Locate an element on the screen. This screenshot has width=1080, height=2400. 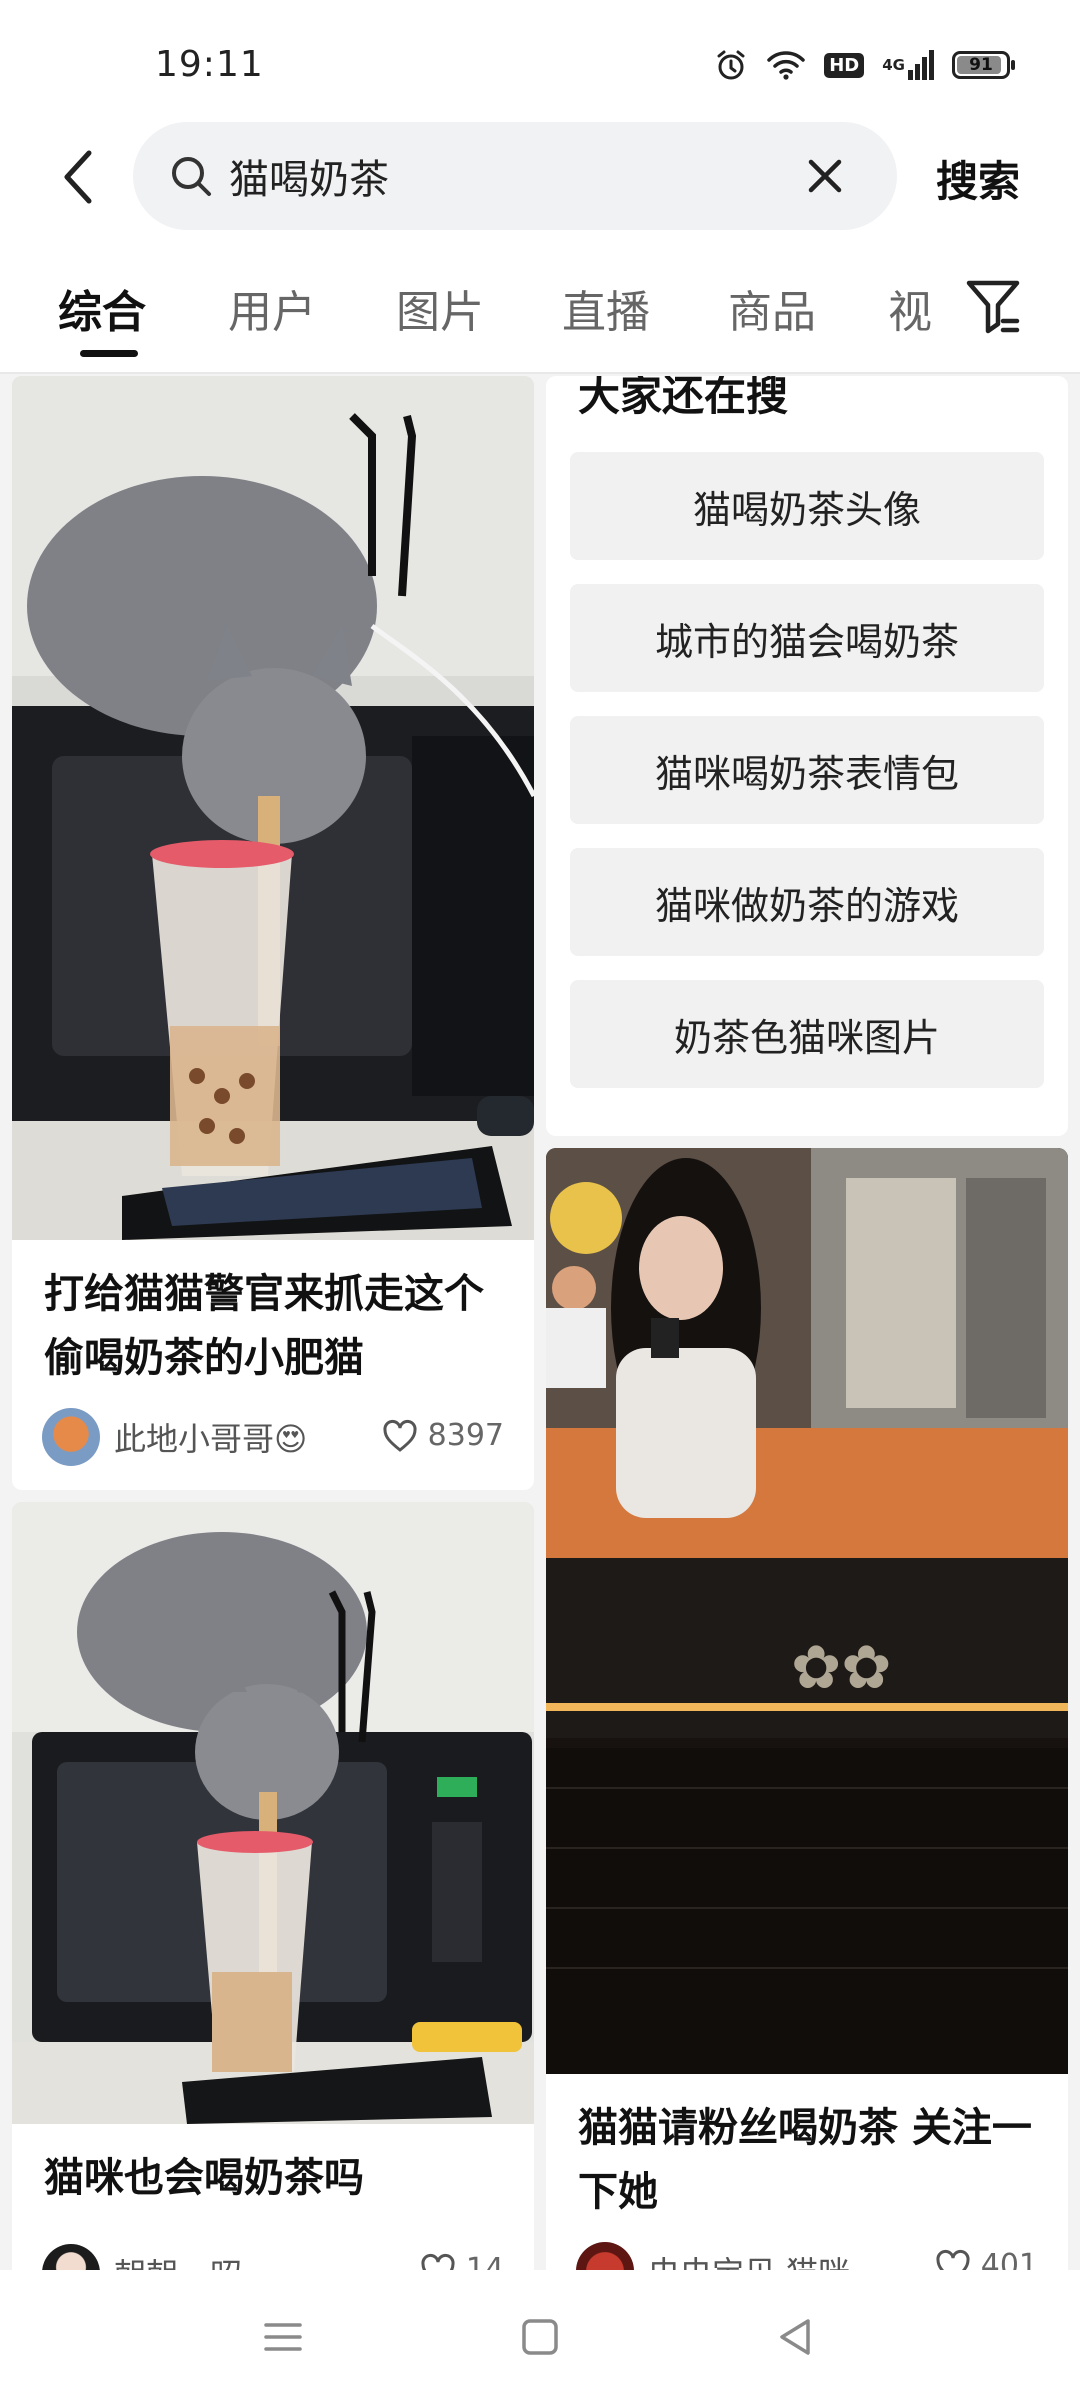
post-title: 猫猫请粉丝喝奶茶 关注一下她 is located at coordinates (809, 2160).